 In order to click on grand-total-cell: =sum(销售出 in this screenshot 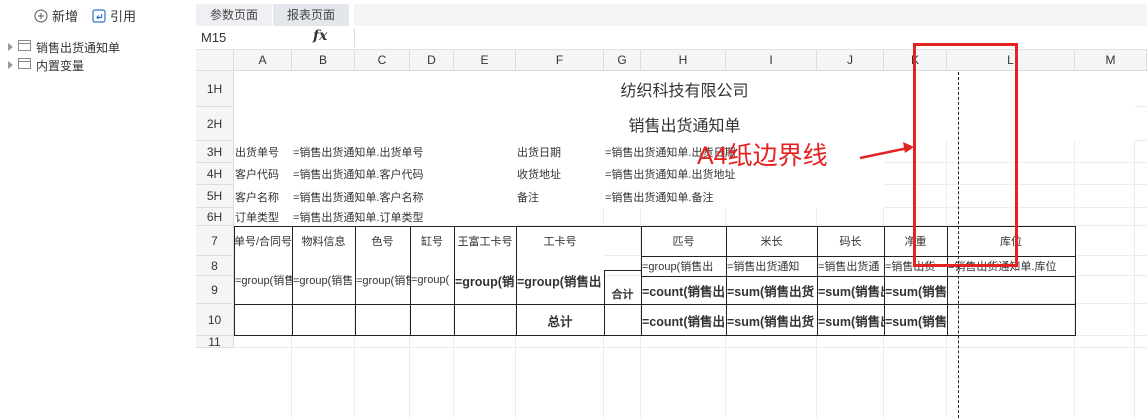, I will do `click(850, 320)`.